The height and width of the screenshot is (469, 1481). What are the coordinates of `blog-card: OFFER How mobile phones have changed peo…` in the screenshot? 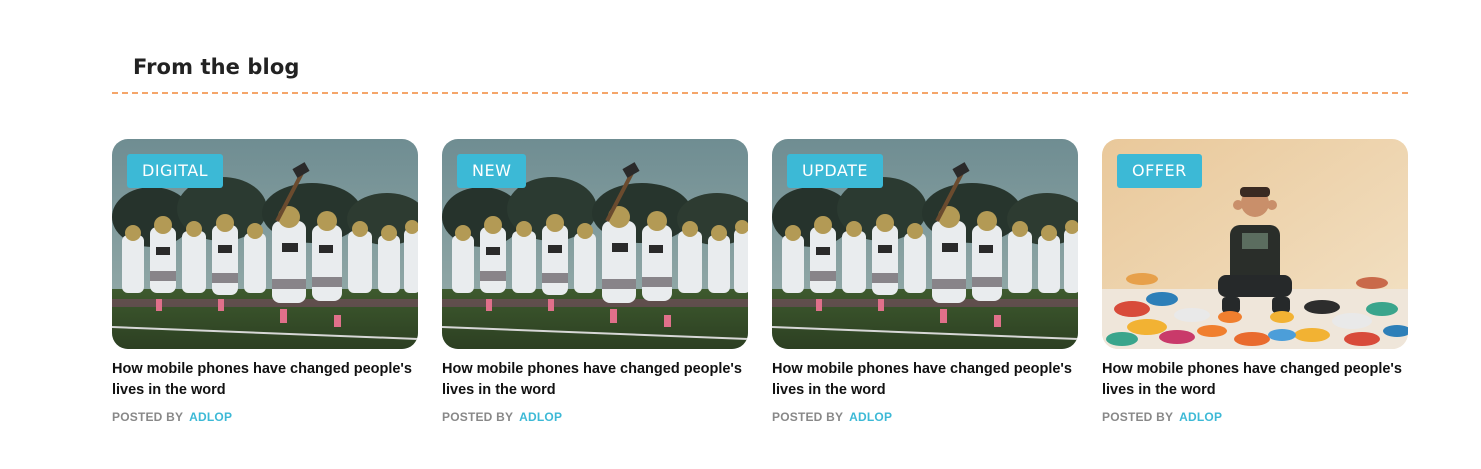 It's located at (1255, 289).